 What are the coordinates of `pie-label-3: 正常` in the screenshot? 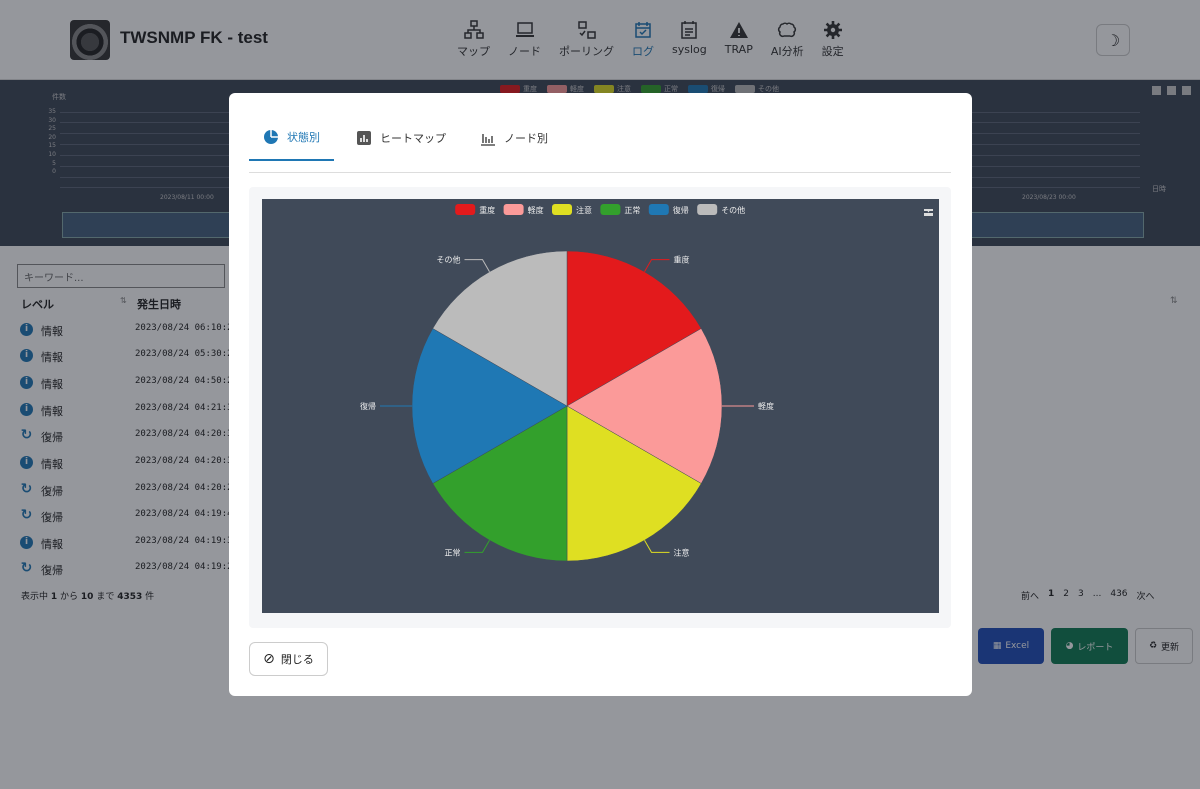 It's located at (453, 552).